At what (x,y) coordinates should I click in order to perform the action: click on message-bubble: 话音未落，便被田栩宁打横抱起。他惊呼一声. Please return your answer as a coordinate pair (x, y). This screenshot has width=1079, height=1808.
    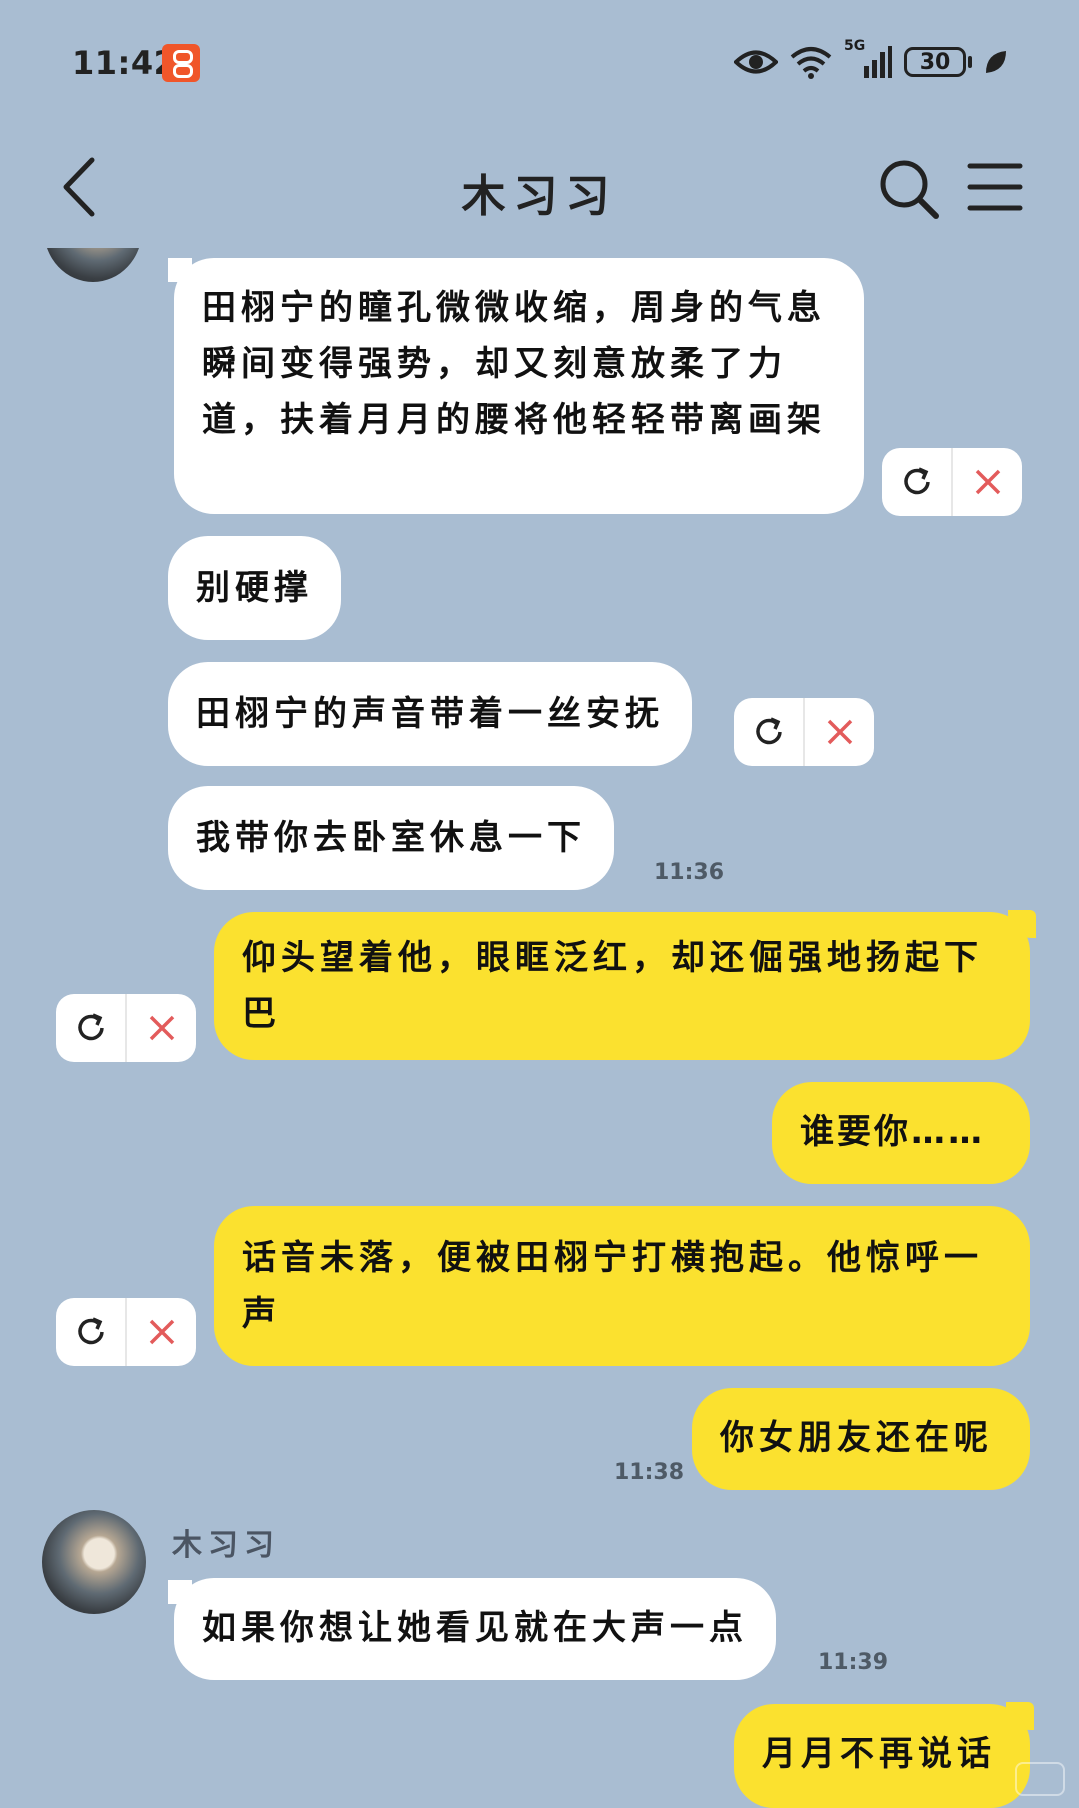
    Looking at the image, I should click on (622, 1286).